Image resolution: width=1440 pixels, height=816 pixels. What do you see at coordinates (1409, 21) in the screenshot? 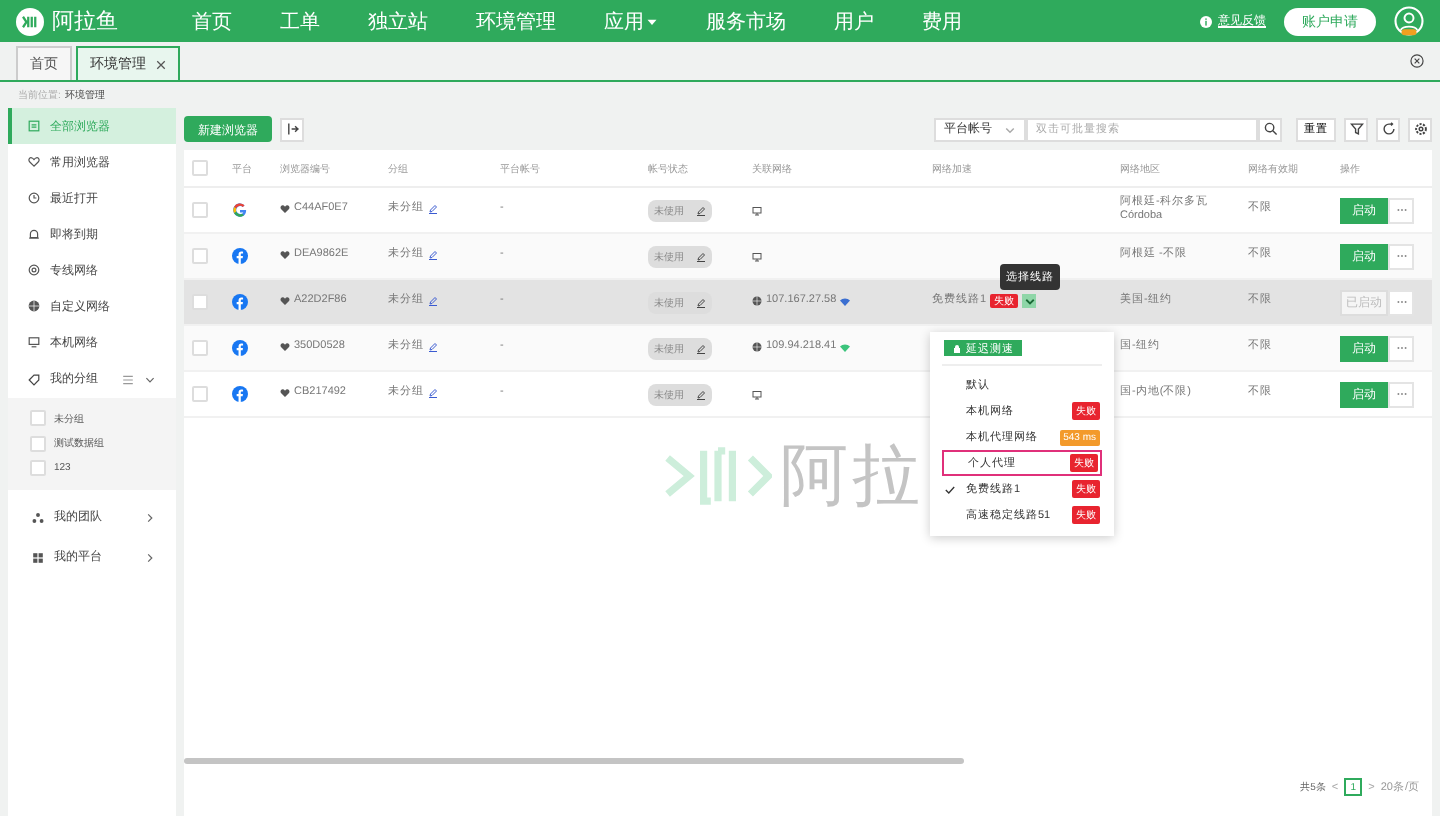
I see `avatar-icon` at bounding box center [1409, 21].